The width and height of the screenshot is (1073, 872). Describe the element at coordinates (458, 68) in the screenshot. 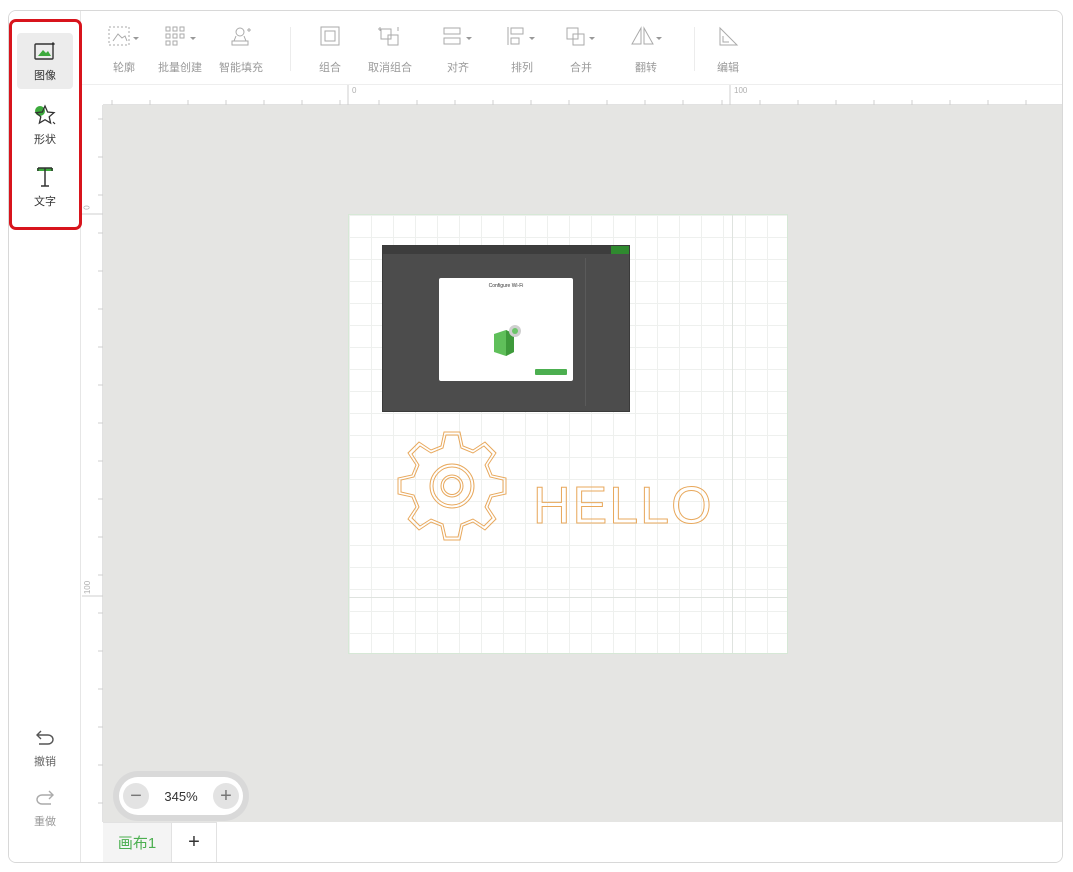

I see `toolbar-align-label: 对齐` at that location.